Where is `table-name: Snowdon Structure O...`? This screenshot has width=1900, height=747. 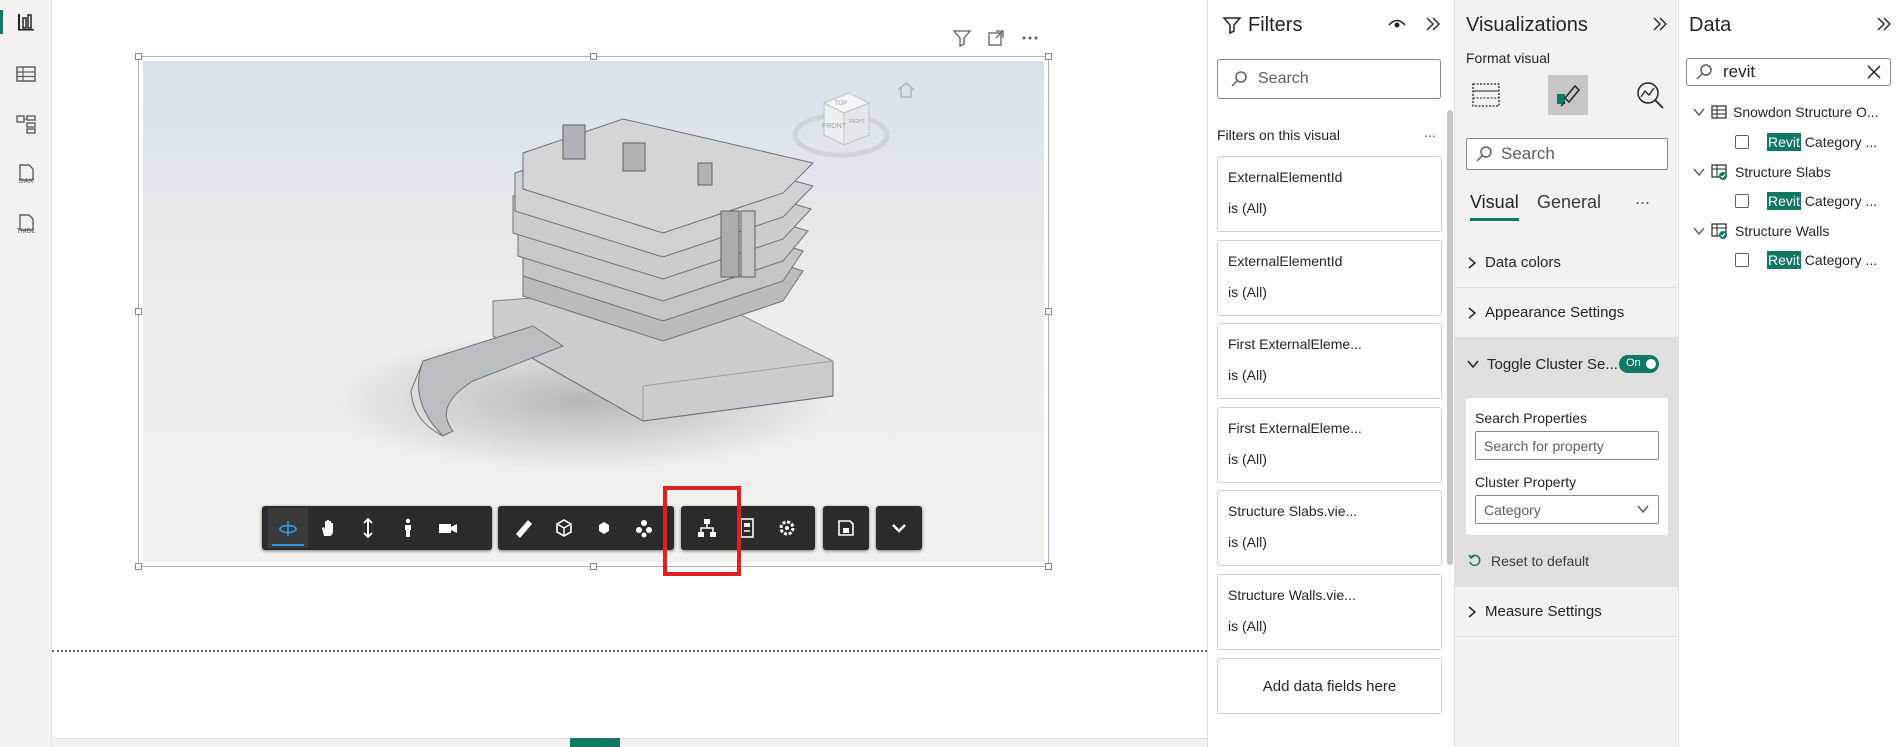
table-name: Snowdon Structure O... is located at coordinates (1806, 112).